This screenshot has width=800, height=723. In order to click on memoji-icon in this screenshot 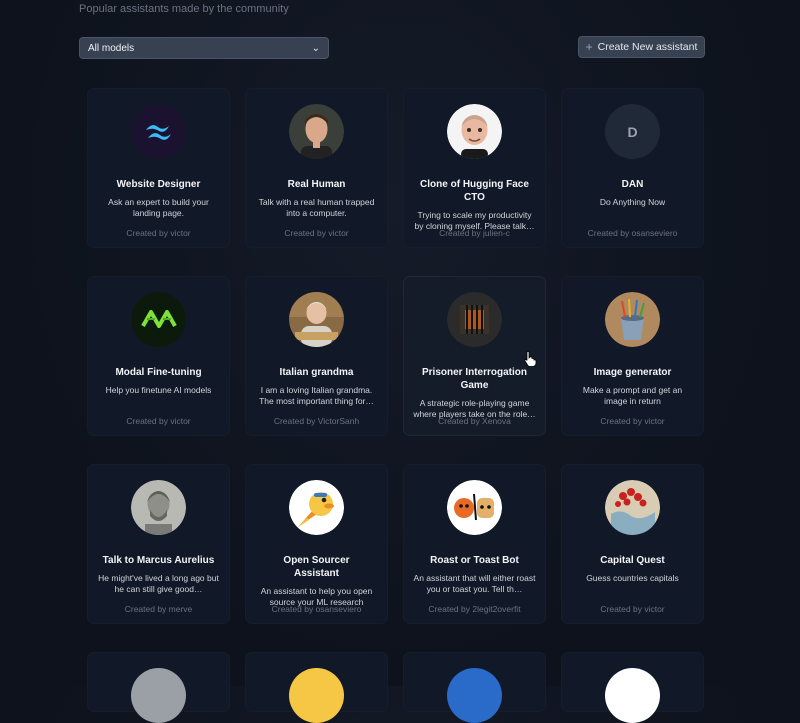, I will do `click(474, 131)`.